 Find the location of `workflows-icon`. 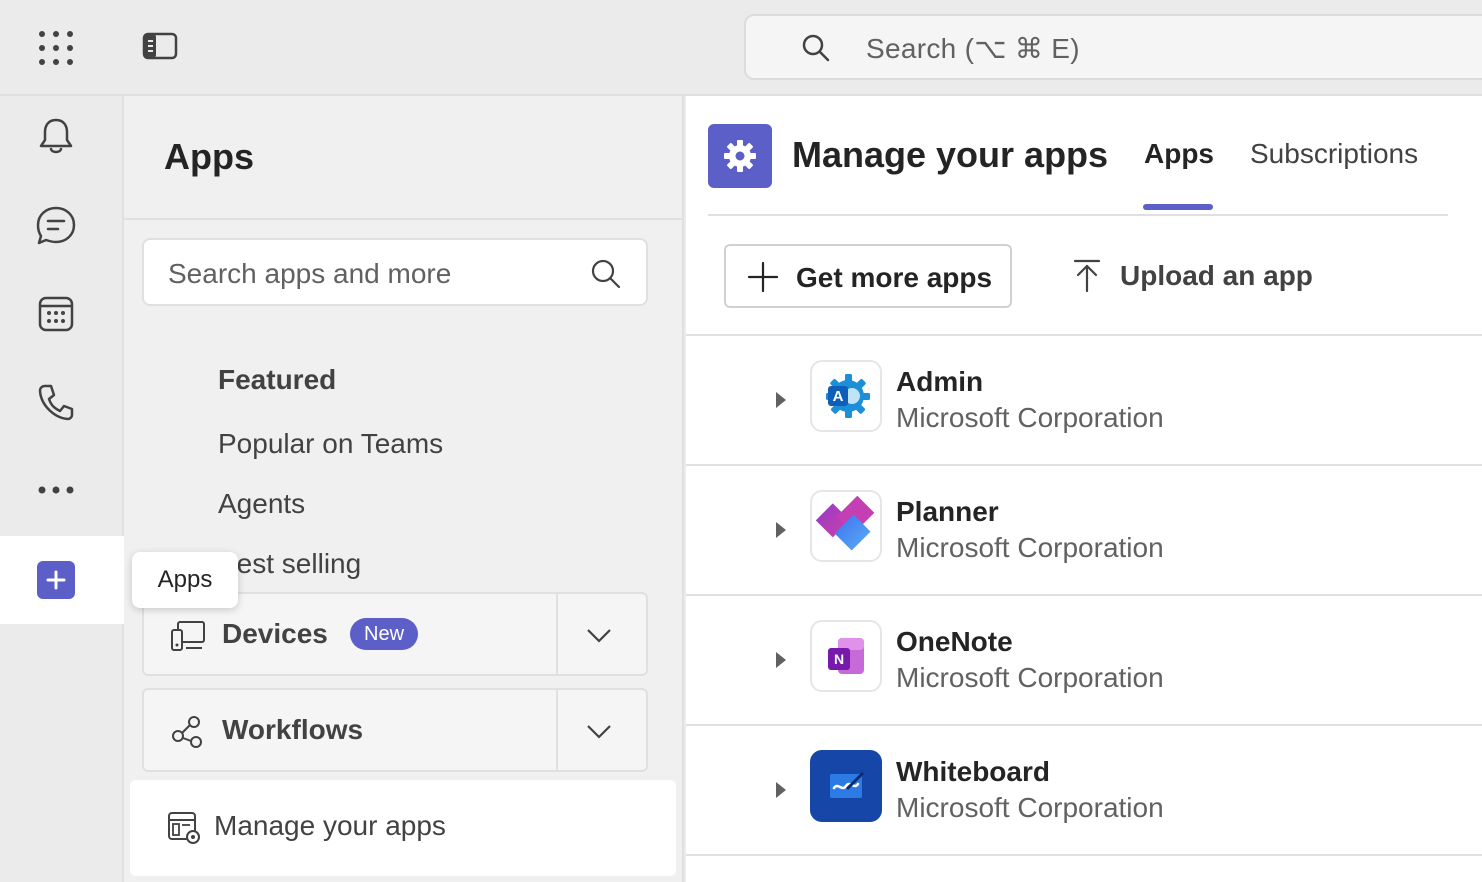

workflows-icon is located at coordinates (188, 732).